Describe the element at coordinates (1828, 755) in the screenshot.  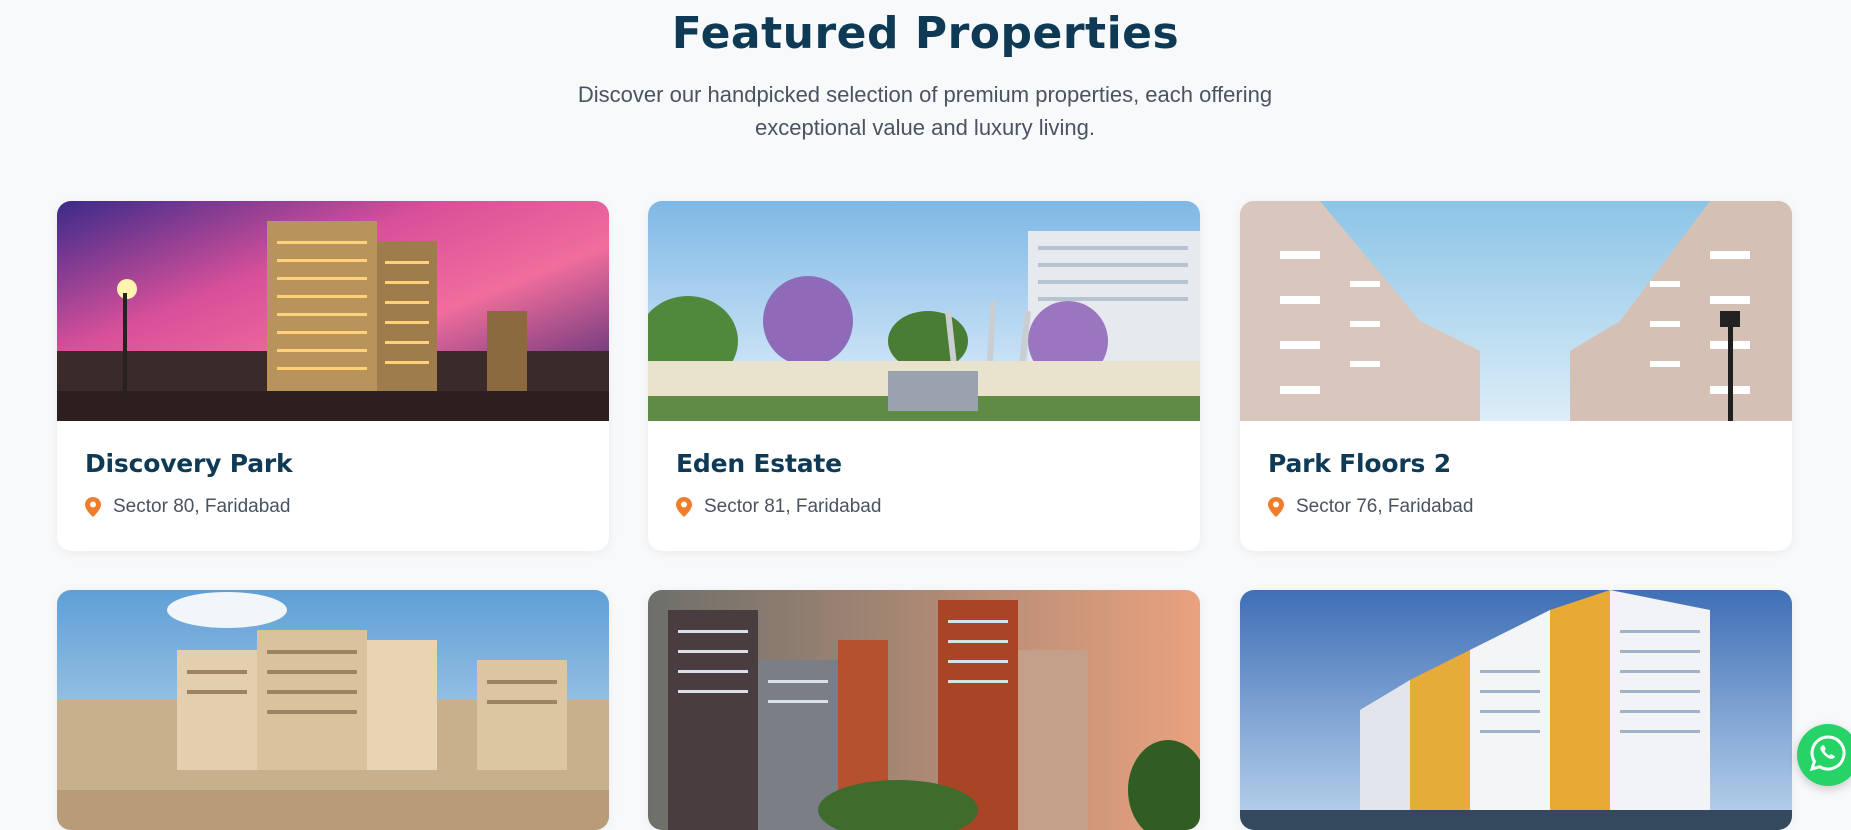
I see `whatsapp-icon` at that location.